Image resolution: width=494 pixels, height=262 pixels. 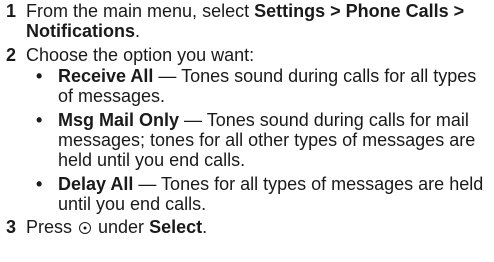 I want to click on step-number: 2, so click(x=11, y=55).